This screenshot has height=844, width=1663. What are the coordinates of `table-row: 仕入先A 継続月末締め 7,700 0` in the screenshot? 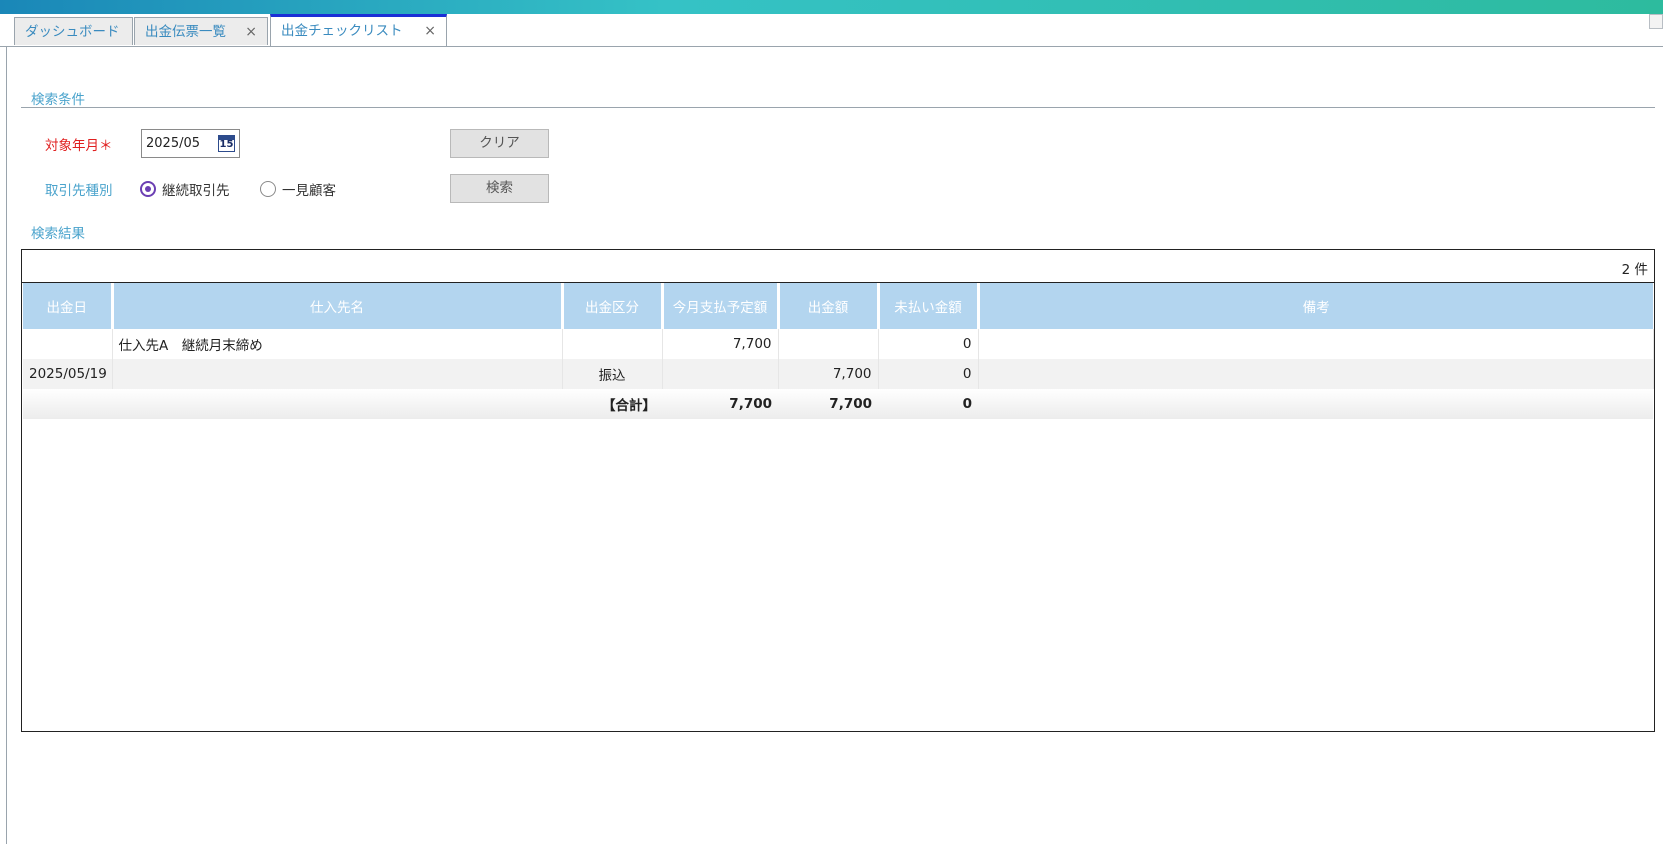 It's located at (838, 344).